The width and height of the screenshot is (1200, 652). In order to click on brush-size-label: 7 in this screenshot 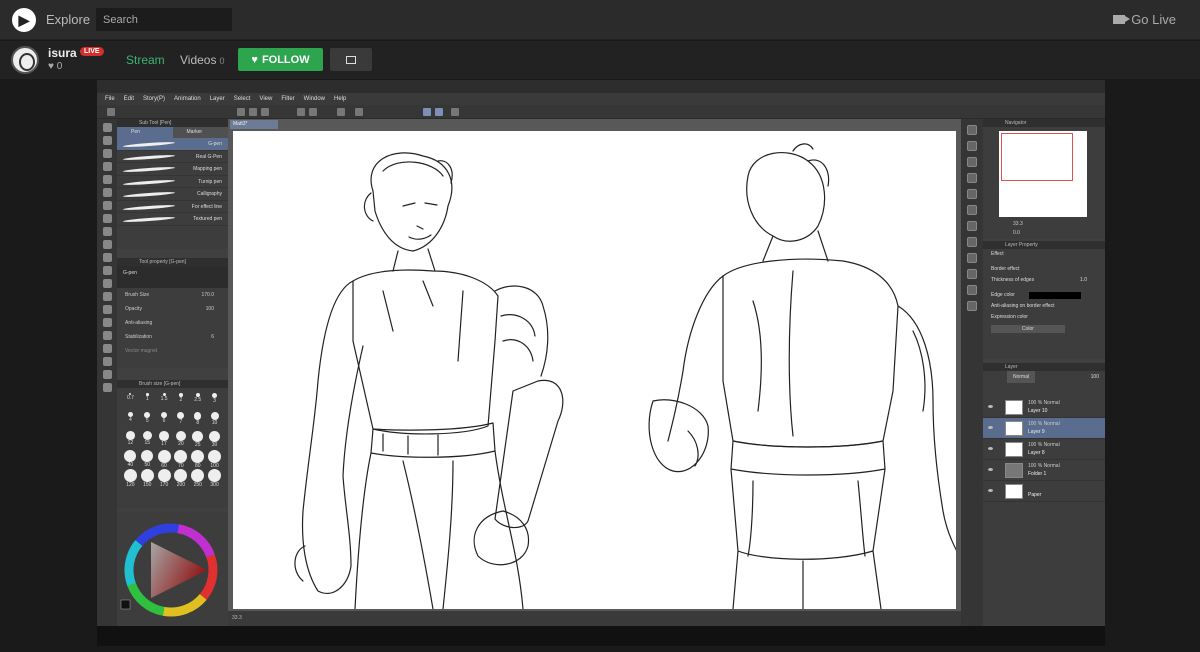, I will do `click(181, 421)`.